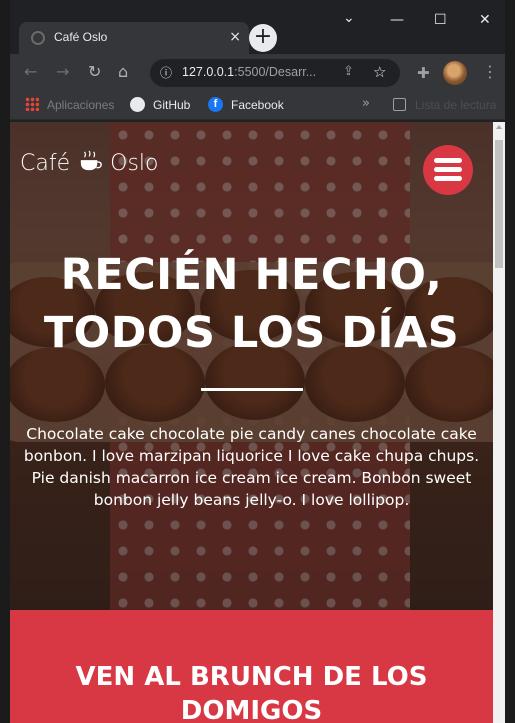 This screenshot has width=515, height=723. Describe the element at coordinates (379, 72) in the screenshot. I see `bookmark-star-icon: ☆` at that location.